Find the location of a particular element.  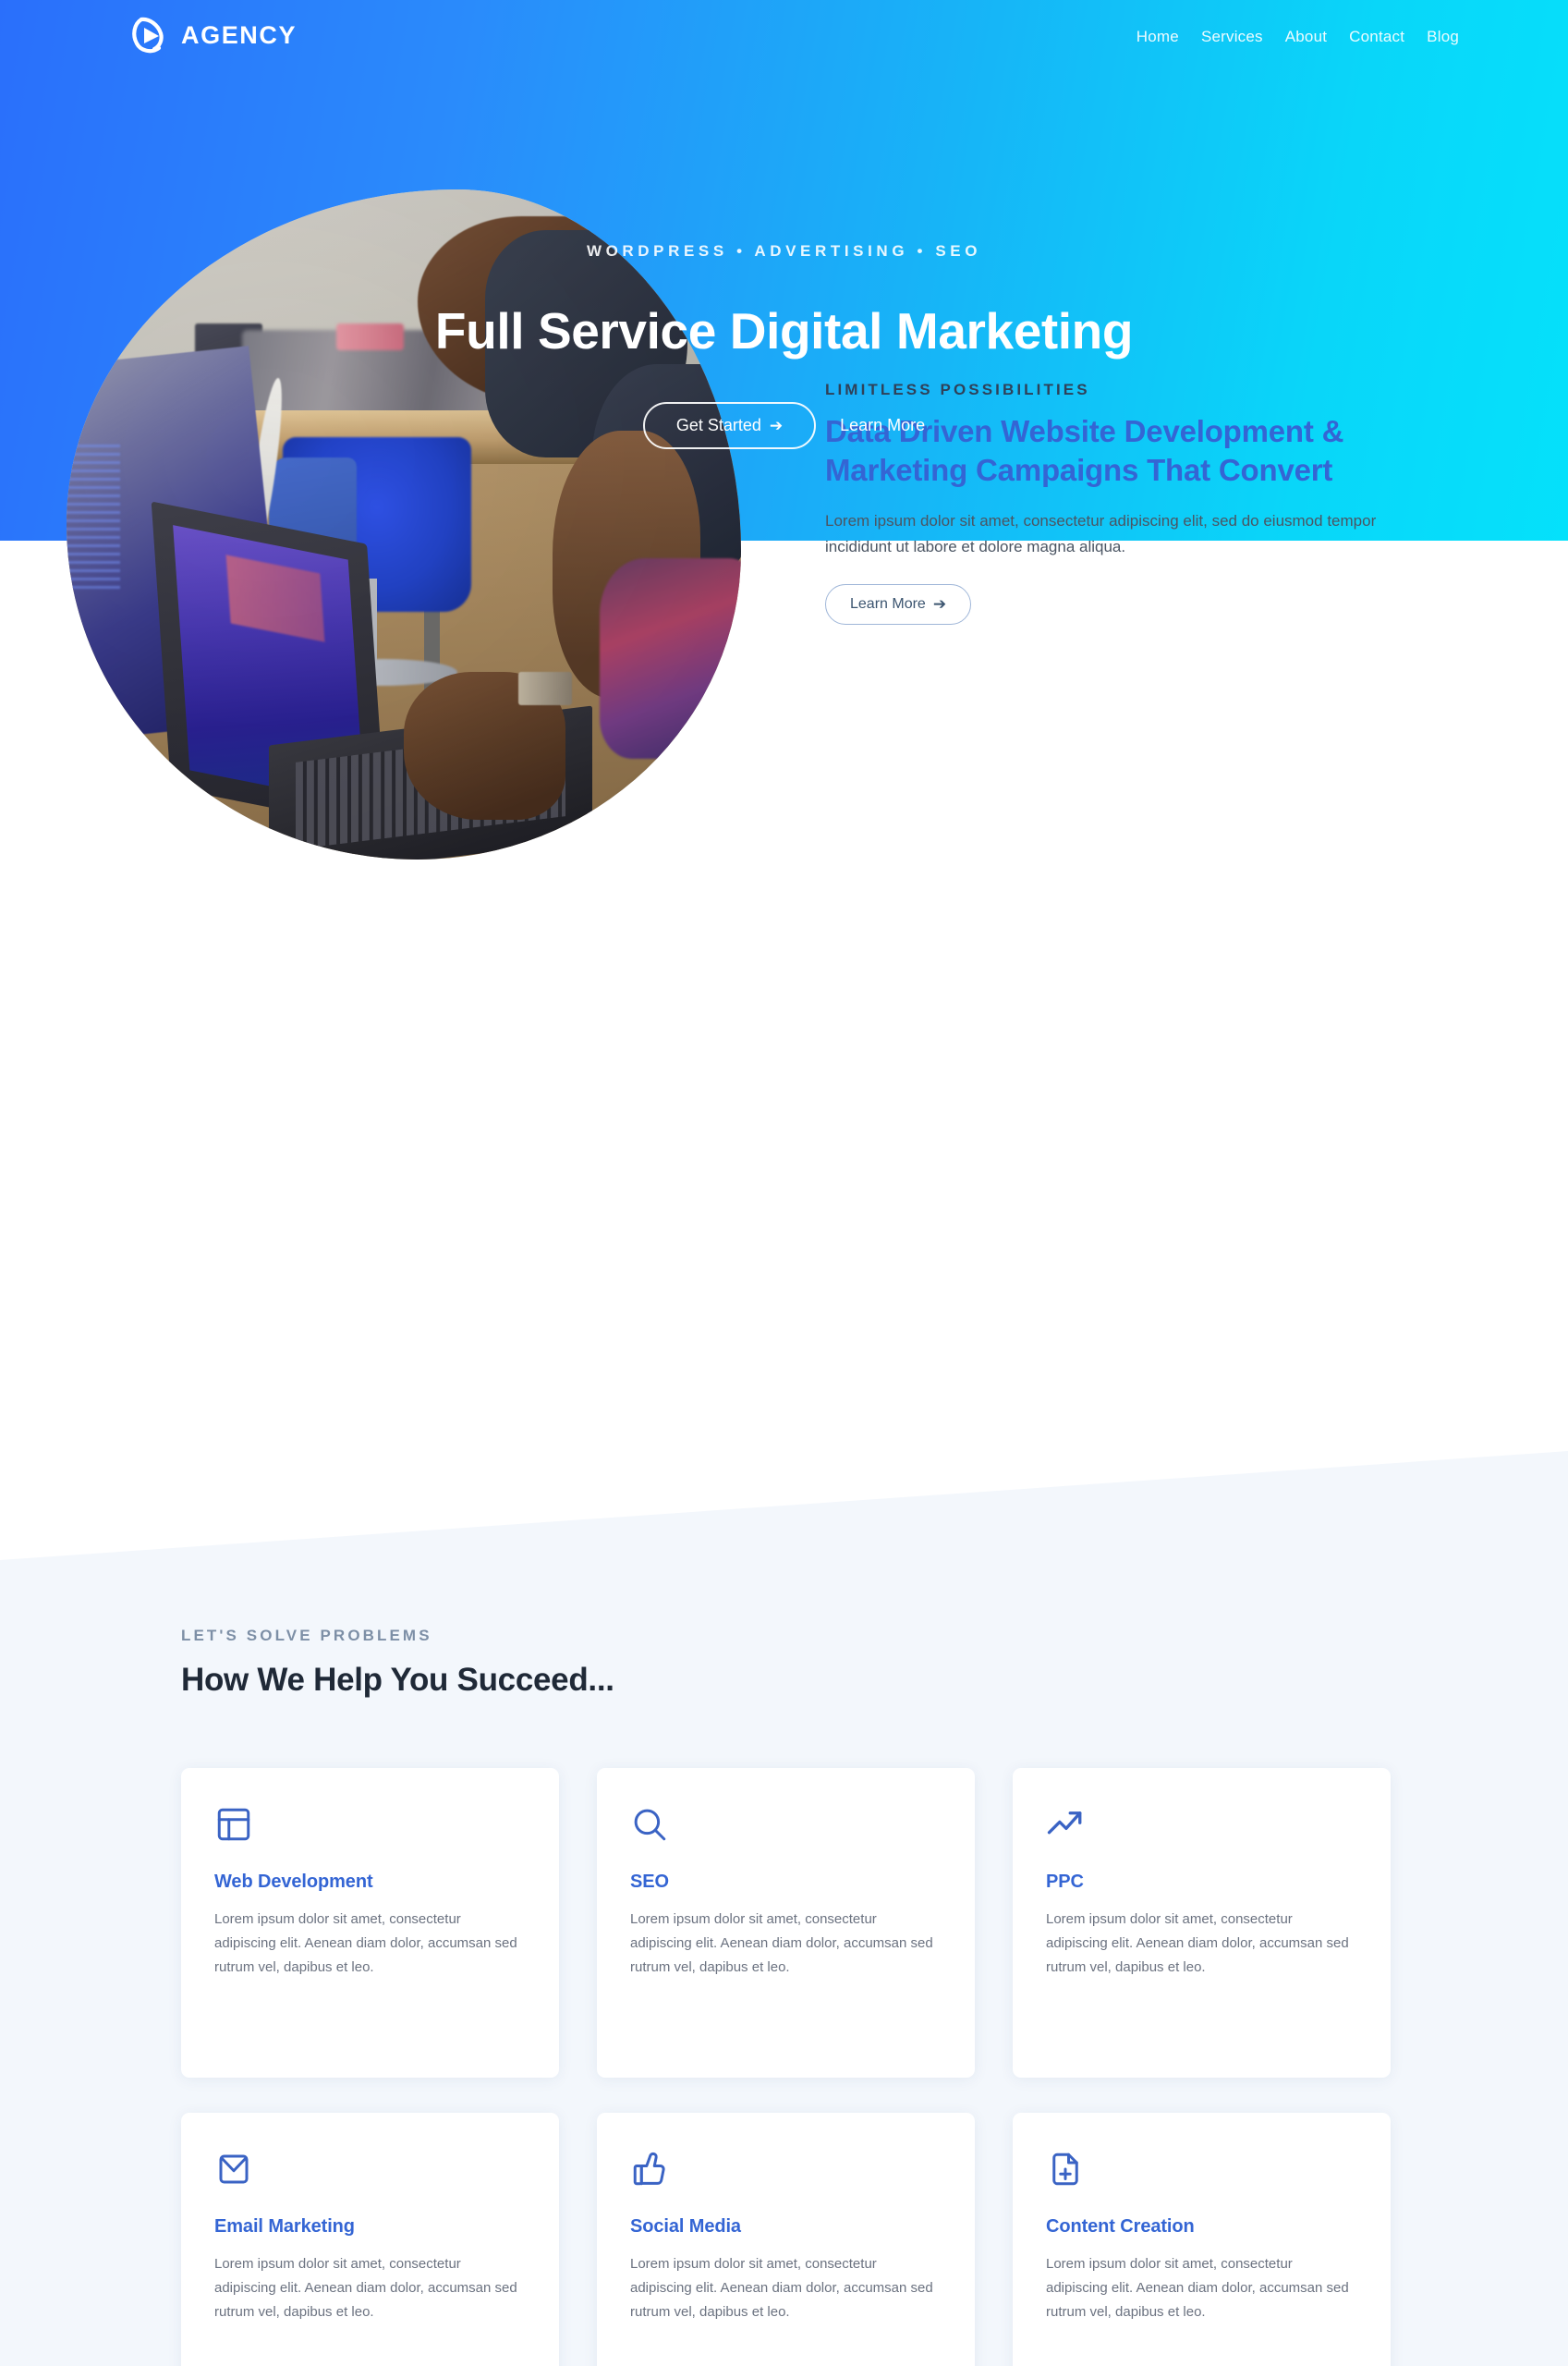

file-plus-icon is located at coordinates (1065, 2169).